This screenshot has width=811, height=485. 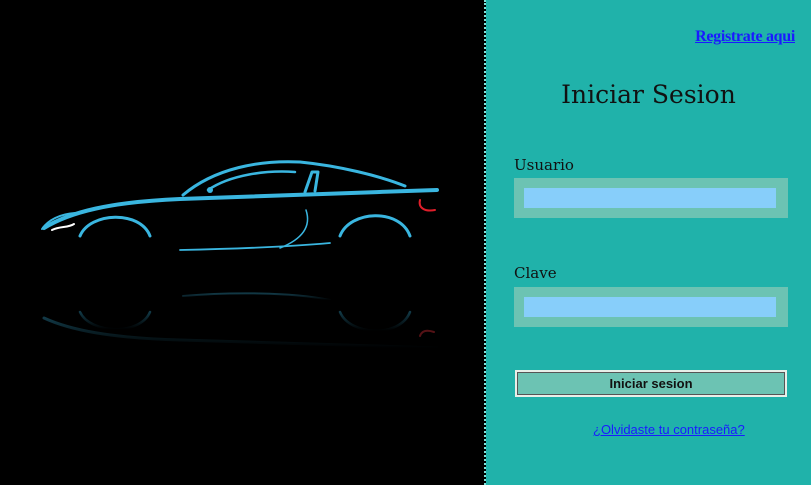 I want to click on car-body-outline, so click(x=240, y=205).